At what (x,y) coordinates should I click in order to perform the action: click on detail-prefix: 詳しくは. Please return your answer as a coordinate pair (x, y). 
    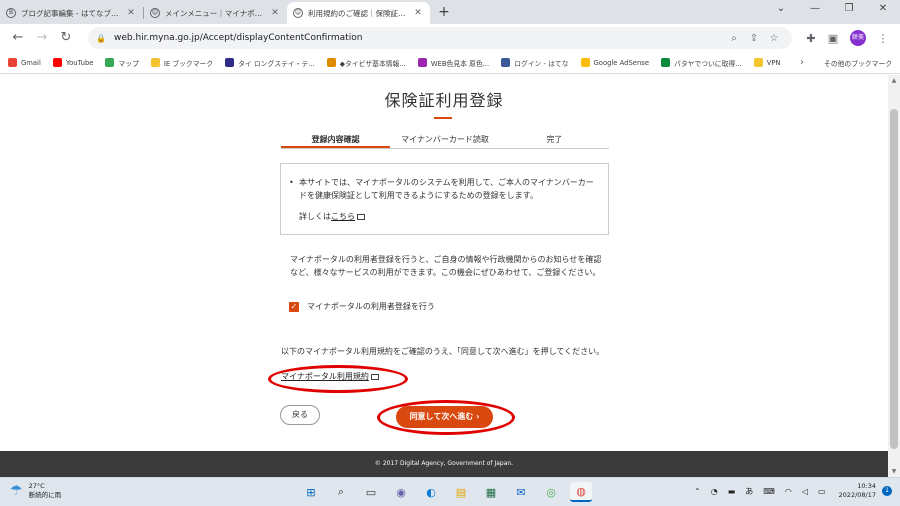
    Looking at the image, I should click on (315, 216).